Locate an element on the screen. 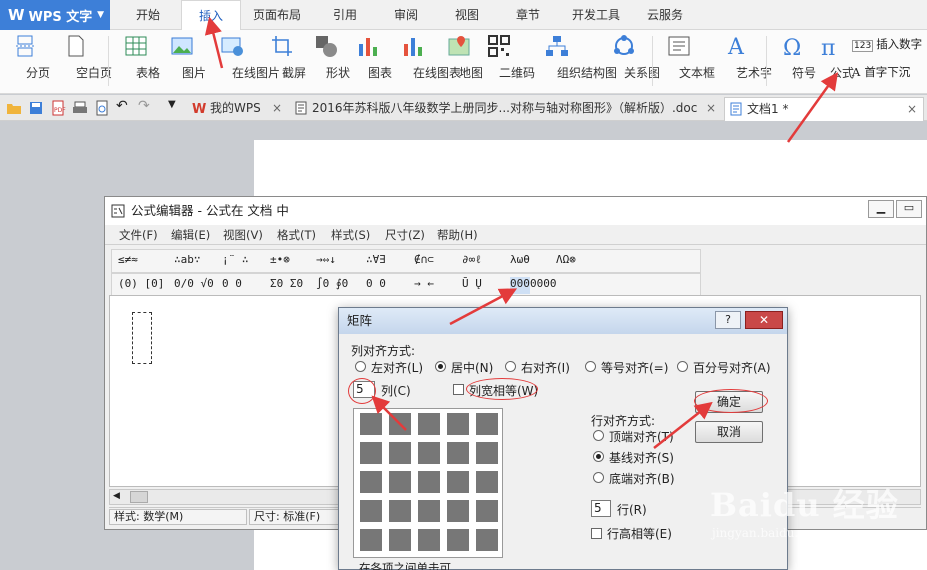 This screenshot has width=927, height=570. help-button: ? is located at coordinates (728, 320).